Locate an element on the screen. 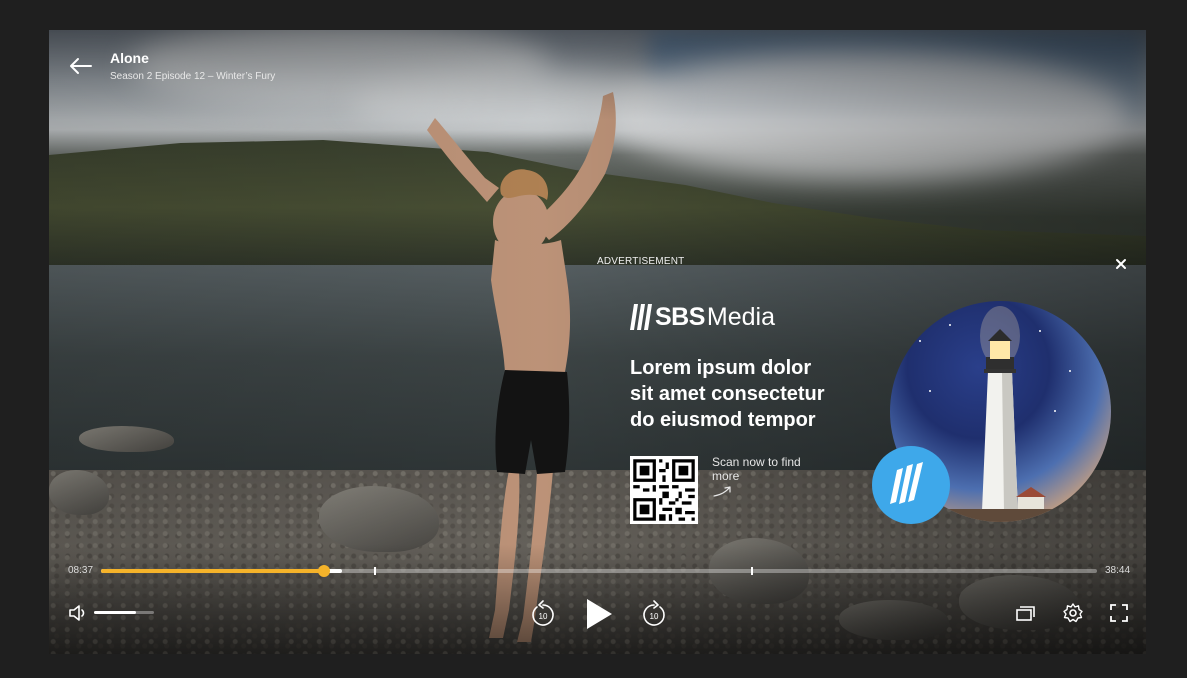 This screenshot has width=1187, height=678. qr-code is located at coordinates (664, 490).